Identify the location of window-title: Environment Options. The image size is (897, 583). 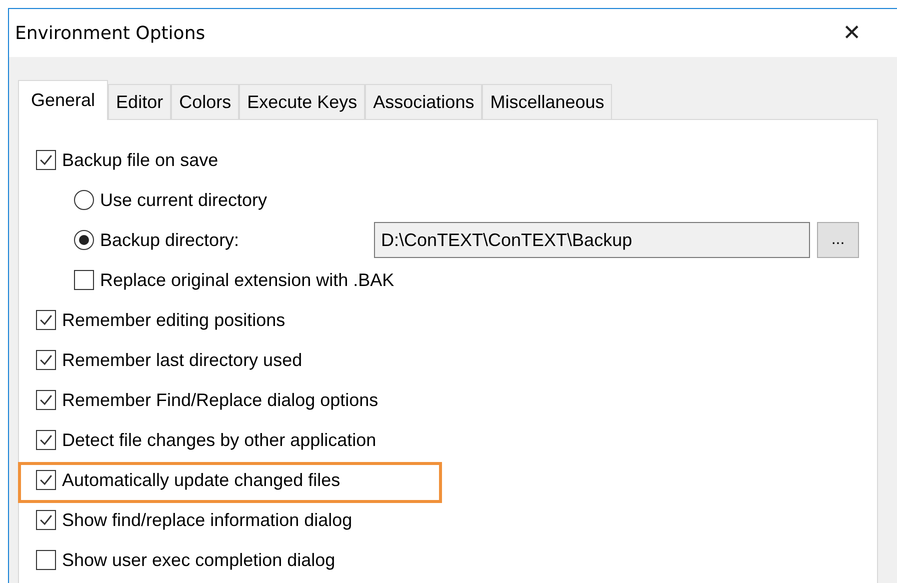
(110, 33).